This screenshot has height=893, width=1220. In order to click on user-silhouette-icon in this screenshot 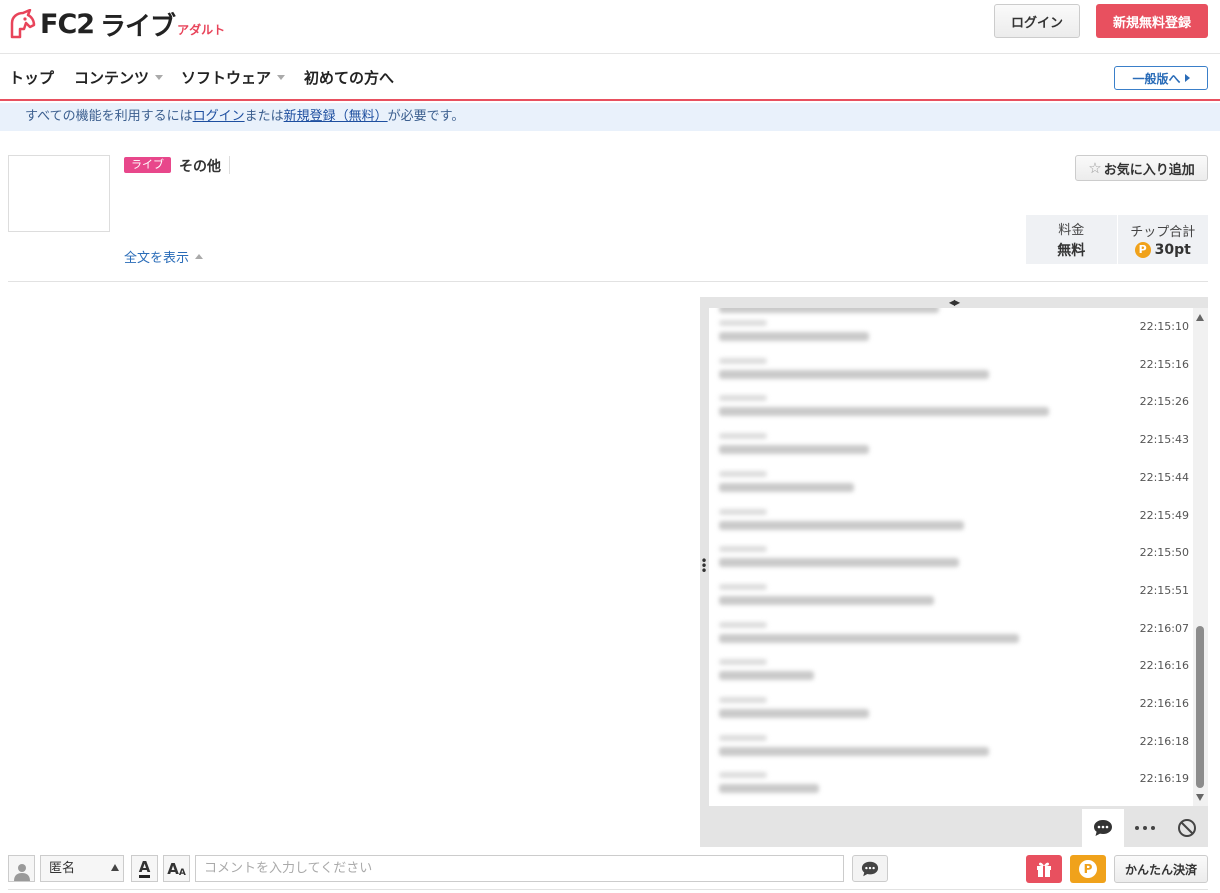, I will do `click(21, 872)`.